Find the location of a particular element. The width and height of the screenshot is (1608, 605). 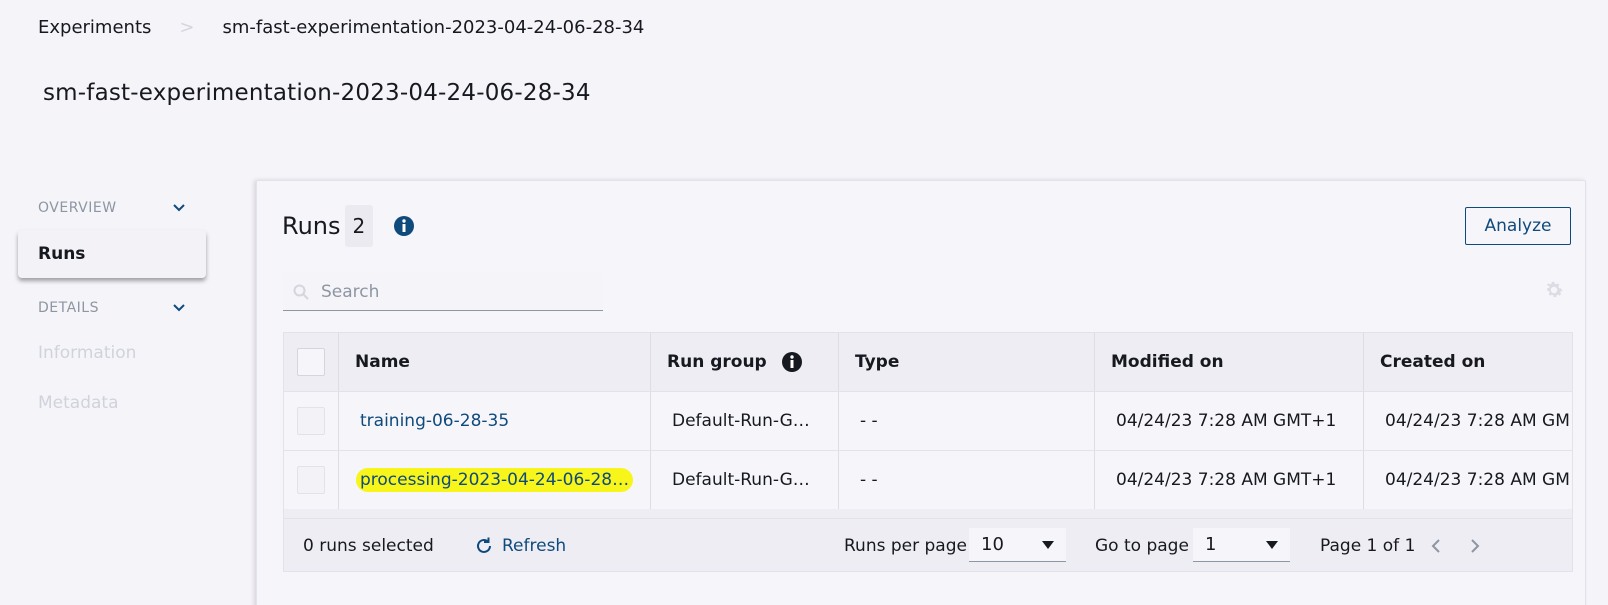

name-cell: training-06-28-35 is located at coordinates (495, 421).